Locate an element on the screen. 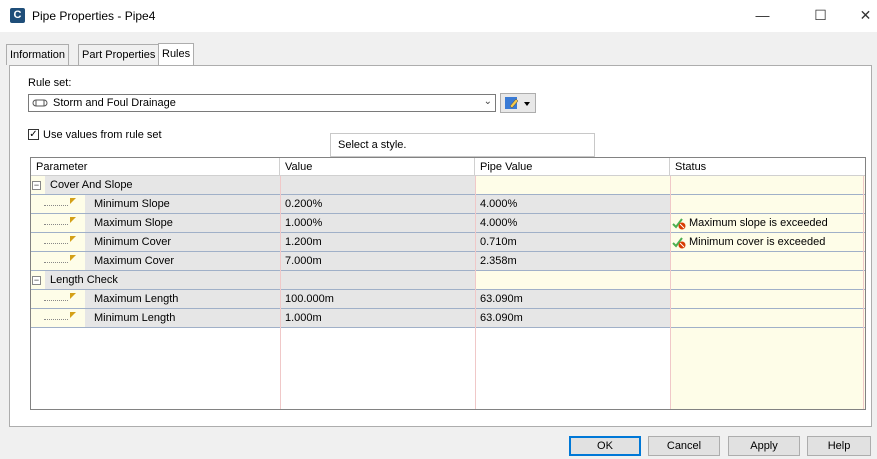 This screenshot has height=459, width=877. rule-value: 1.000m is located at coordinates (302, 318).